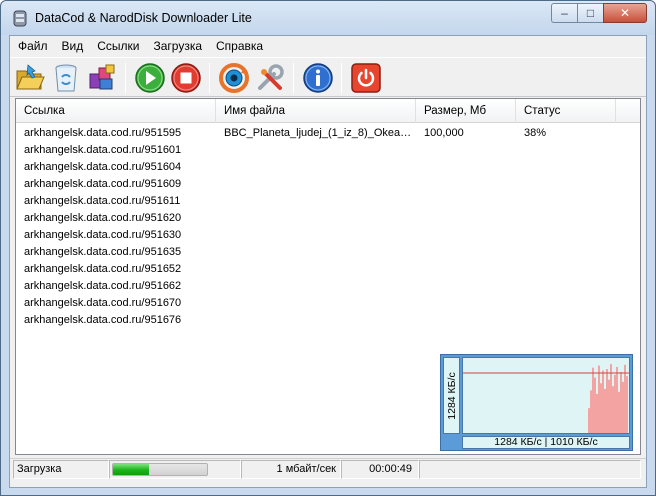  I want to click on maximize-button: □, so click(590, 13).